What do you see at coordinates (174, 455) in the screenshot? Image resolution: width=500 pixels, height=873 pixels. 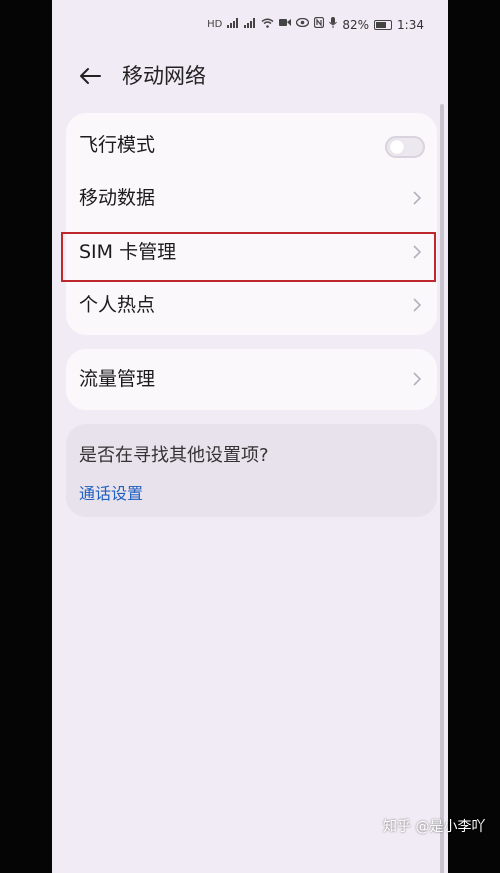 I see `suggestion-question: 是否在寻找其他设置项?` at bounding box center [174, 455].